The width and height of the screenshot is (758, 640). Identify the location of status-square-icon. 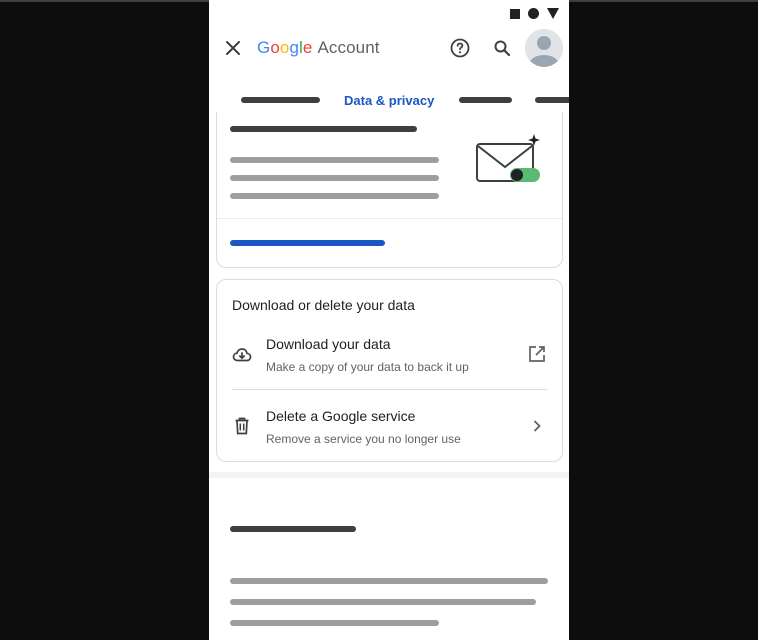
(515, 13).